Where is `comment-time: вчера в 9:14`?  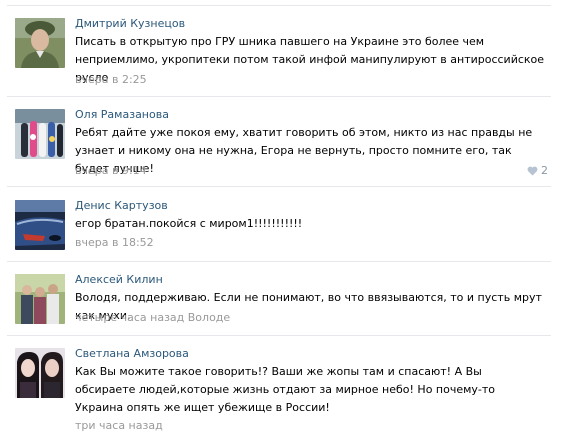 comment-time: вчера в 9:14 is located at coordinates (111, 171).